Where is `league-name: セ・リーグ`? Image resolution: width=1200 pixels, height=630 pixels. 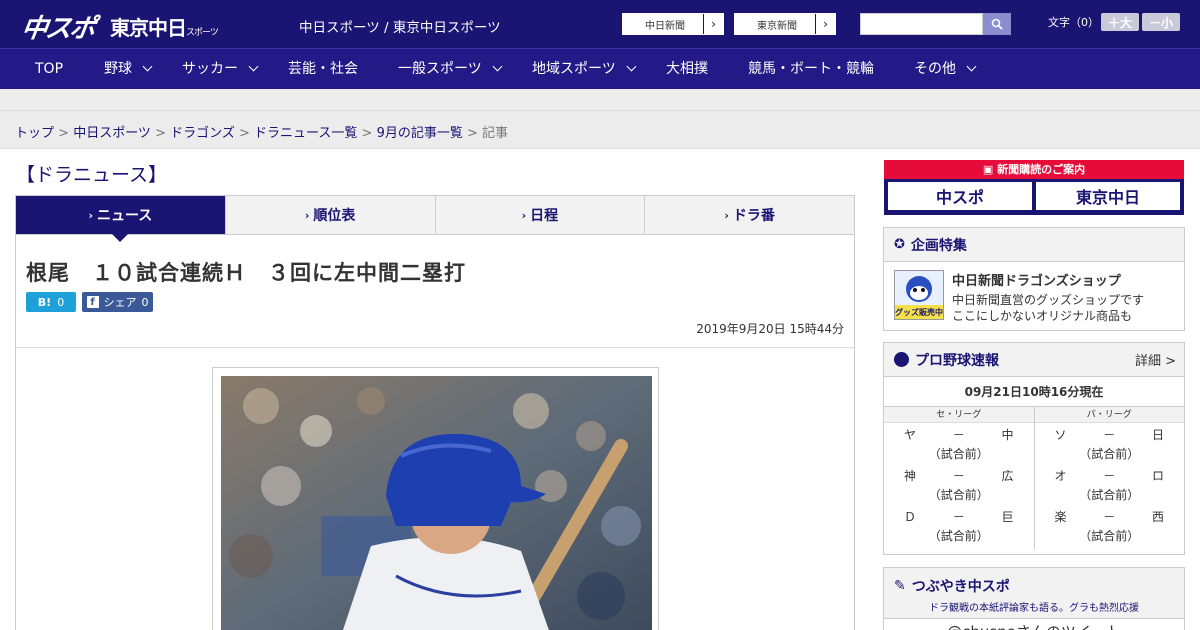
league-name: セ・リーグ is located at coordinates (959, 415).